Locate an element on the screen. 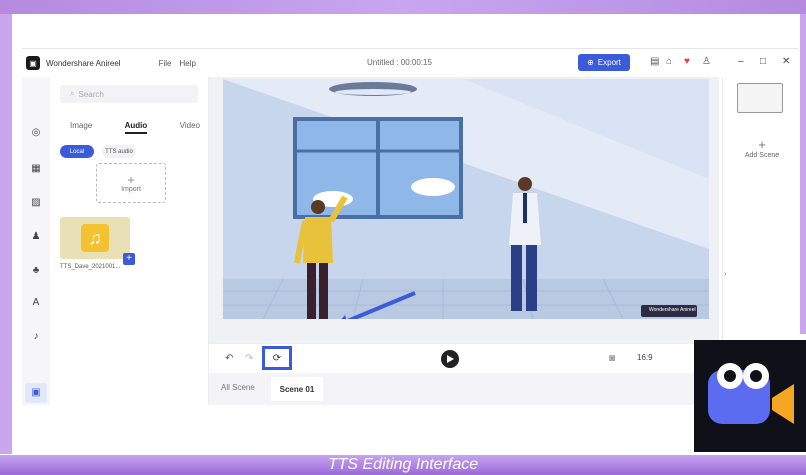 The width and height of the screenshot is (806, 475). caption-text: TTS Editing Interface is located at coordinates (403, 464).